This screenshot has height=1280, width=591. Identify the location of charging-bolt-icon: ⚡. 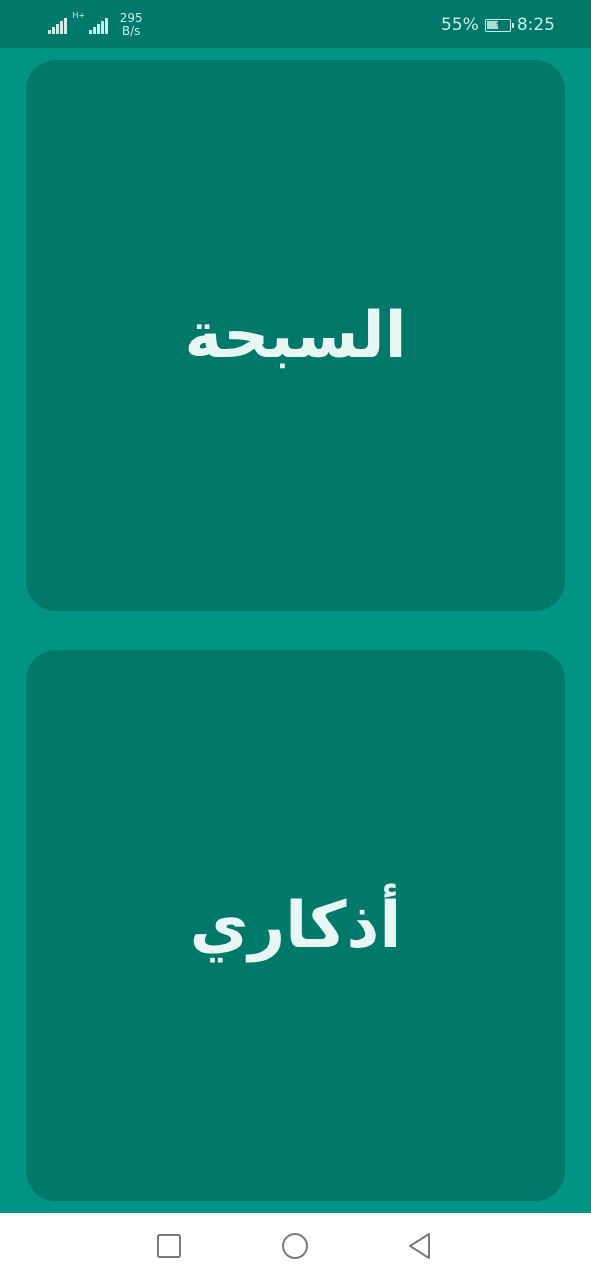
(497, 24).